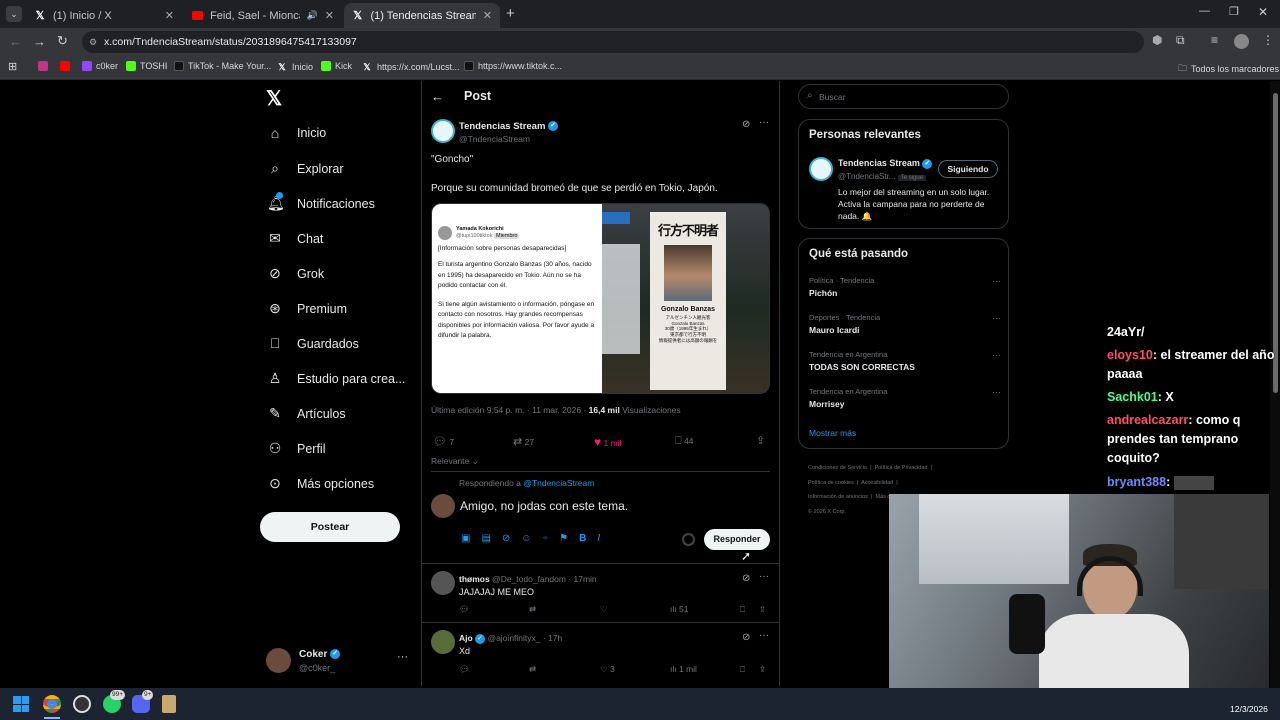 The height and width of the screenshot is (720, 1280). Describe the element at coordinates (263, 15) in the screenshot. I see `tab-youtube: Feid, Sael - Mionca Al Bloque 🔊 ✕` at that location.